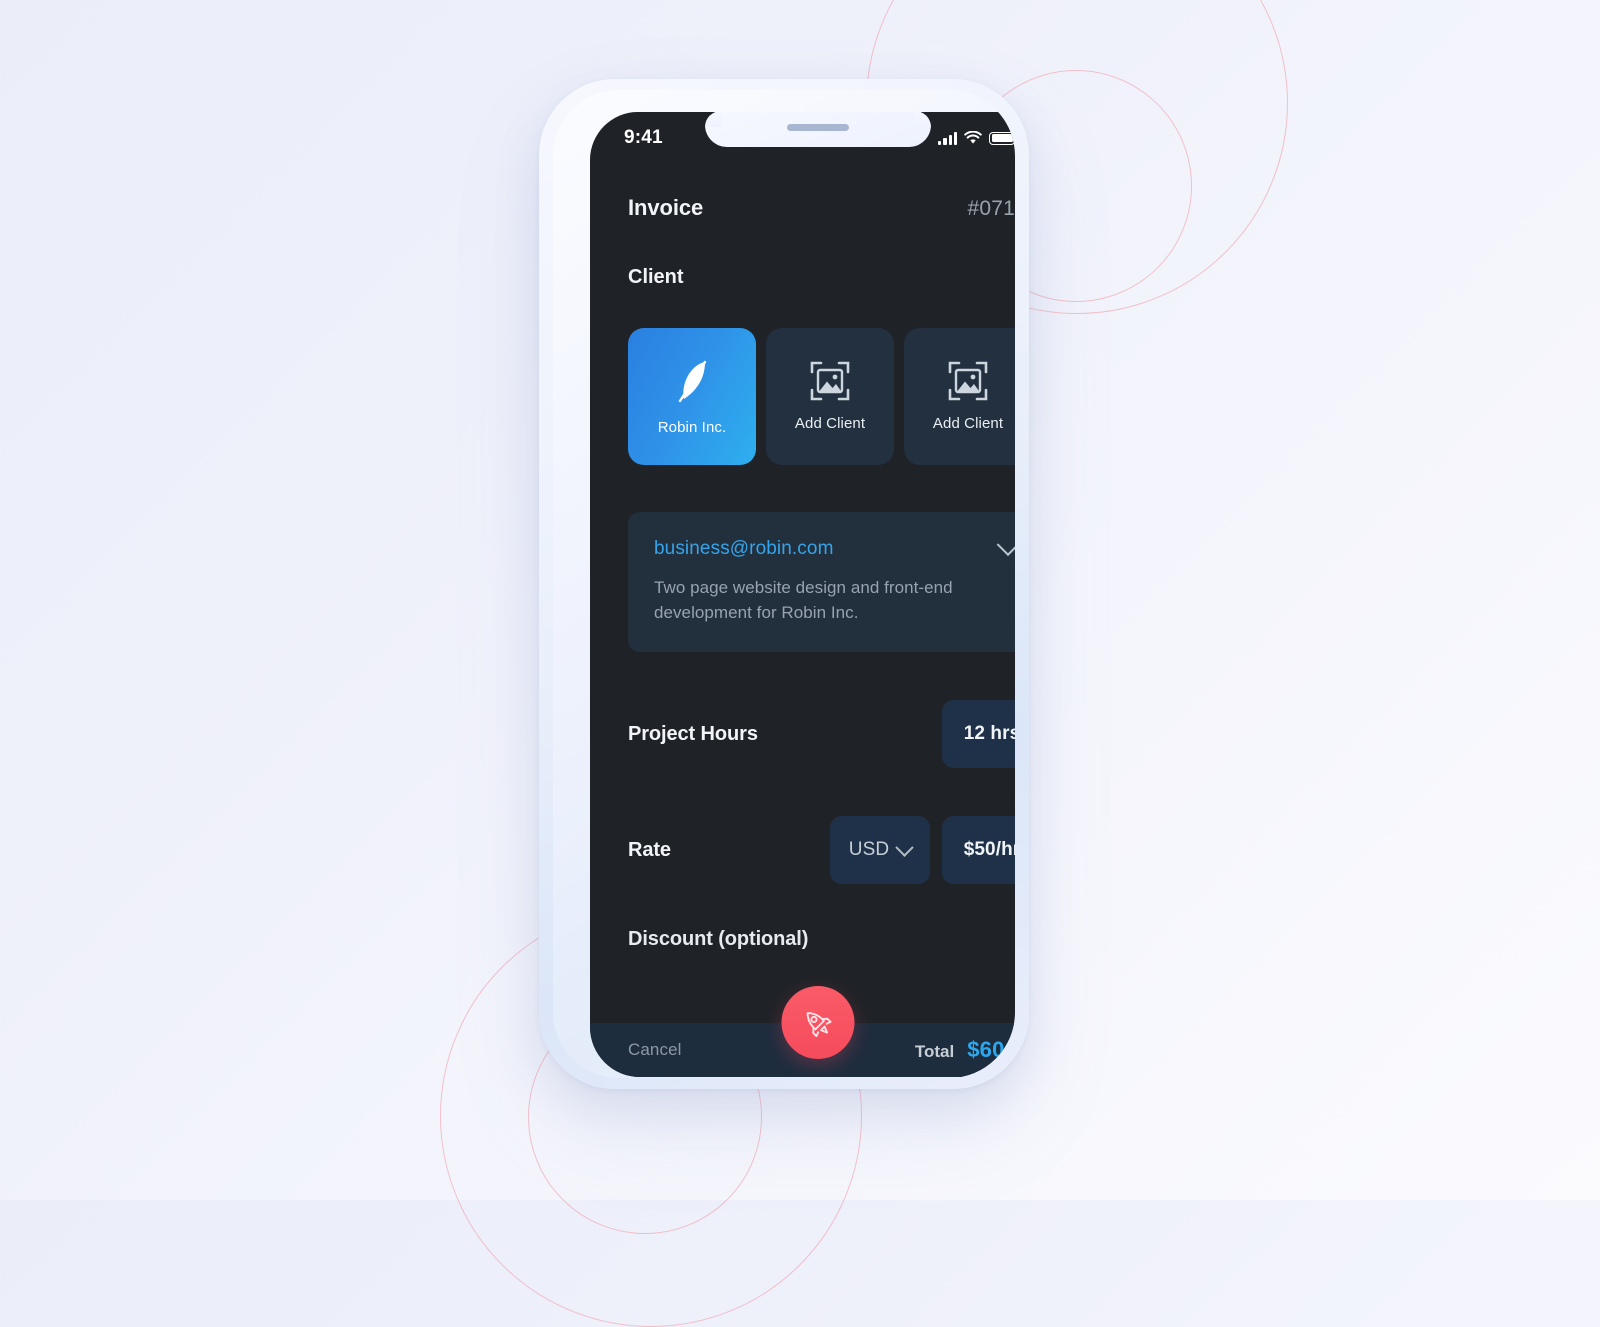  Describe the element at coordinates (934, 1051) in the screenshot. I see `total-label: Total` at that location.